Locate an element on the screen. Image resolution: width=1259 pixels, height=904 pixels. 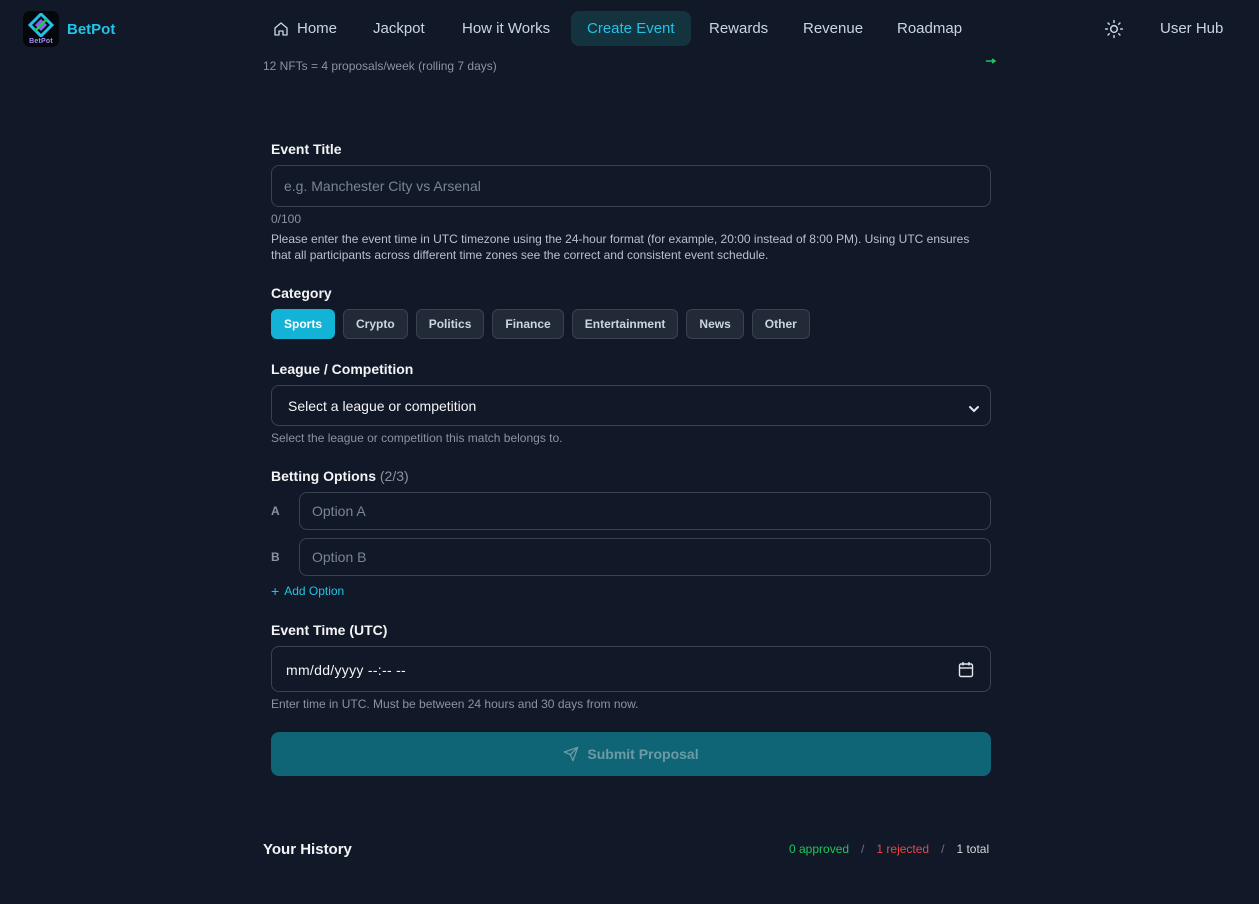
category-chip-news: News is located at coordinates (715, 324).